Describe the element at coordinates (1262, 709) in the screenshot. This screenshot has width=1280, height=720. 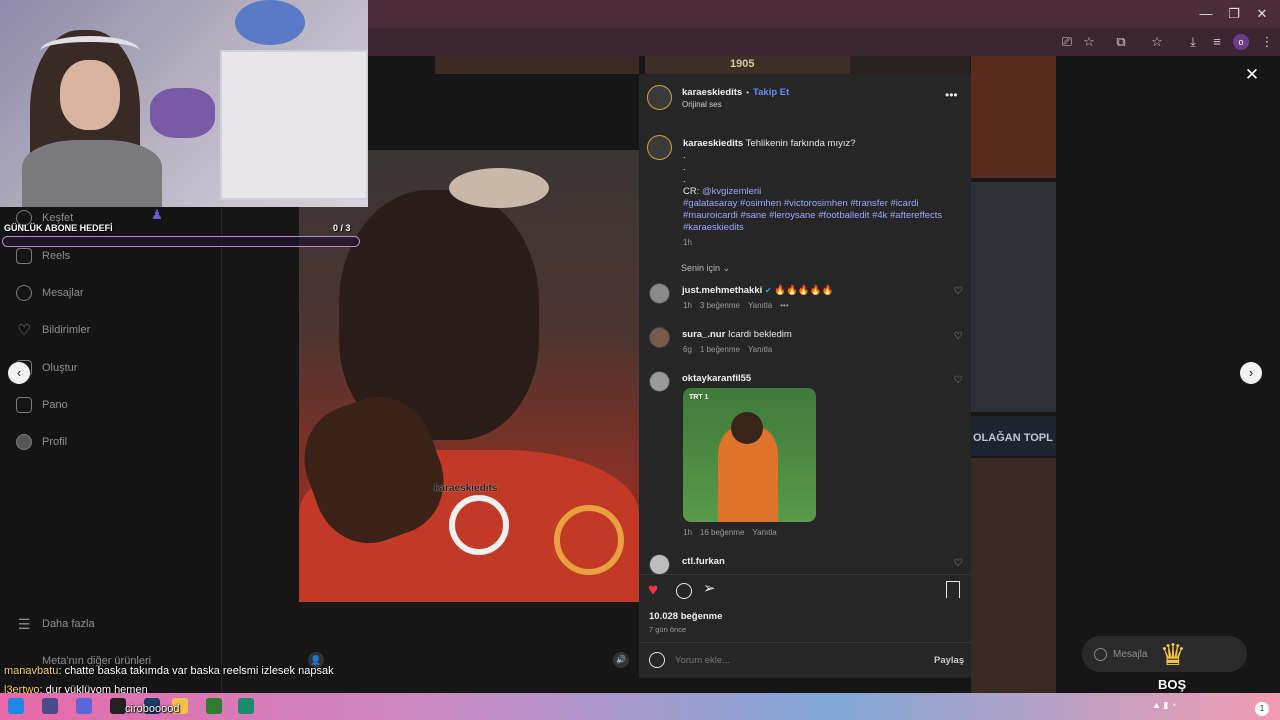
I see `notification-icon: 1` at that location.